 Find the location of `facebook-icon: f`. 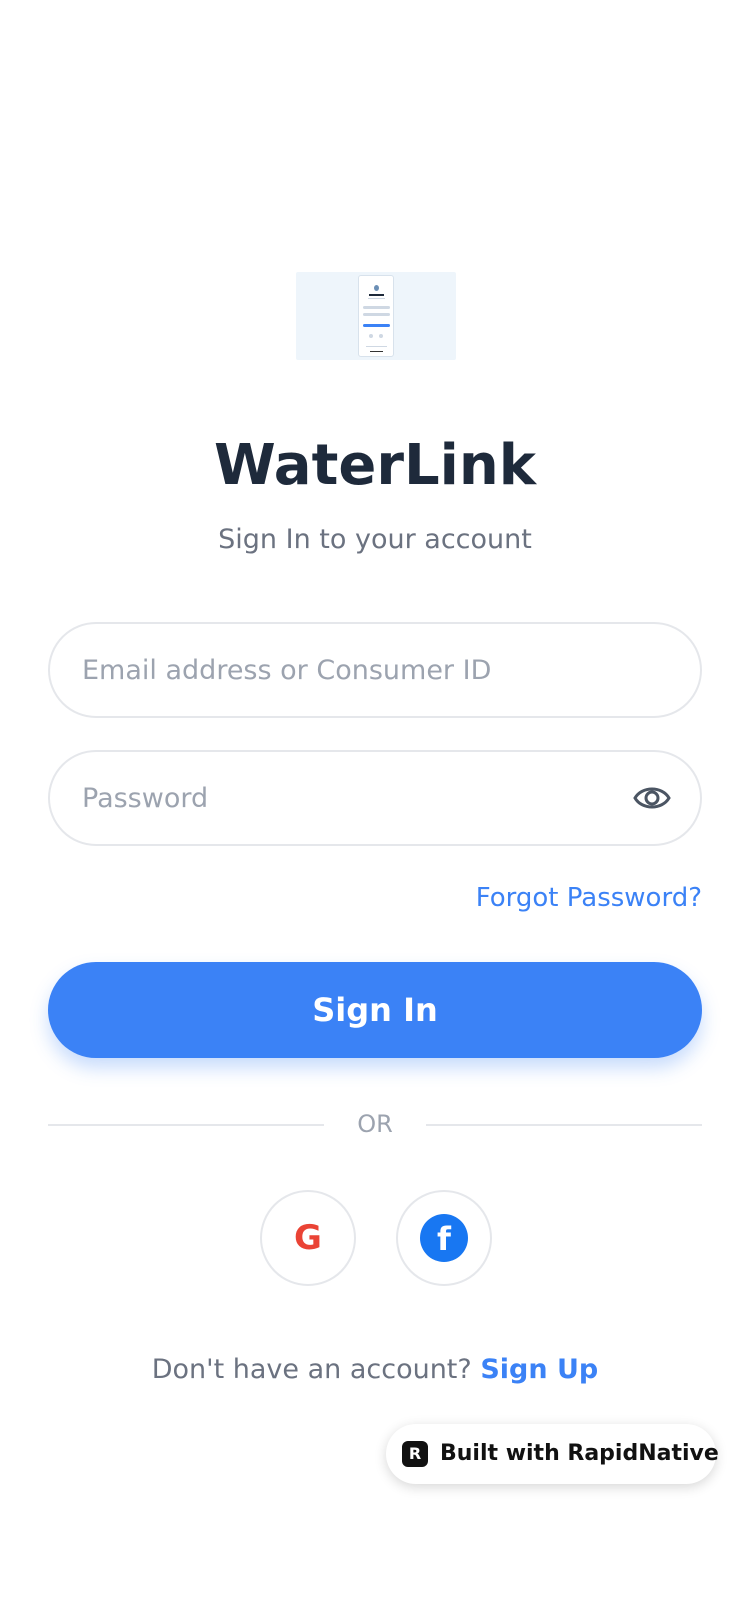

facebook-icon: f is located at coordinates (444, 1238).